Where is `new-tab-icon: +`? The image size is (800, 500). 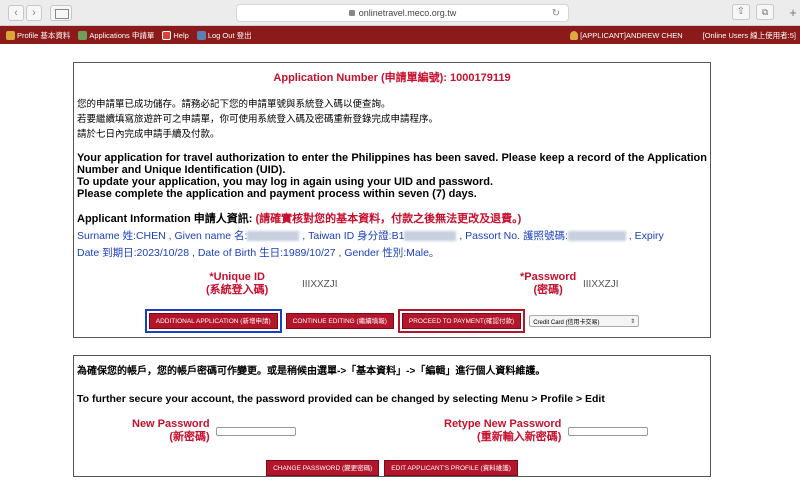
new-tab-icon: + is located at coordinates (793, 13).